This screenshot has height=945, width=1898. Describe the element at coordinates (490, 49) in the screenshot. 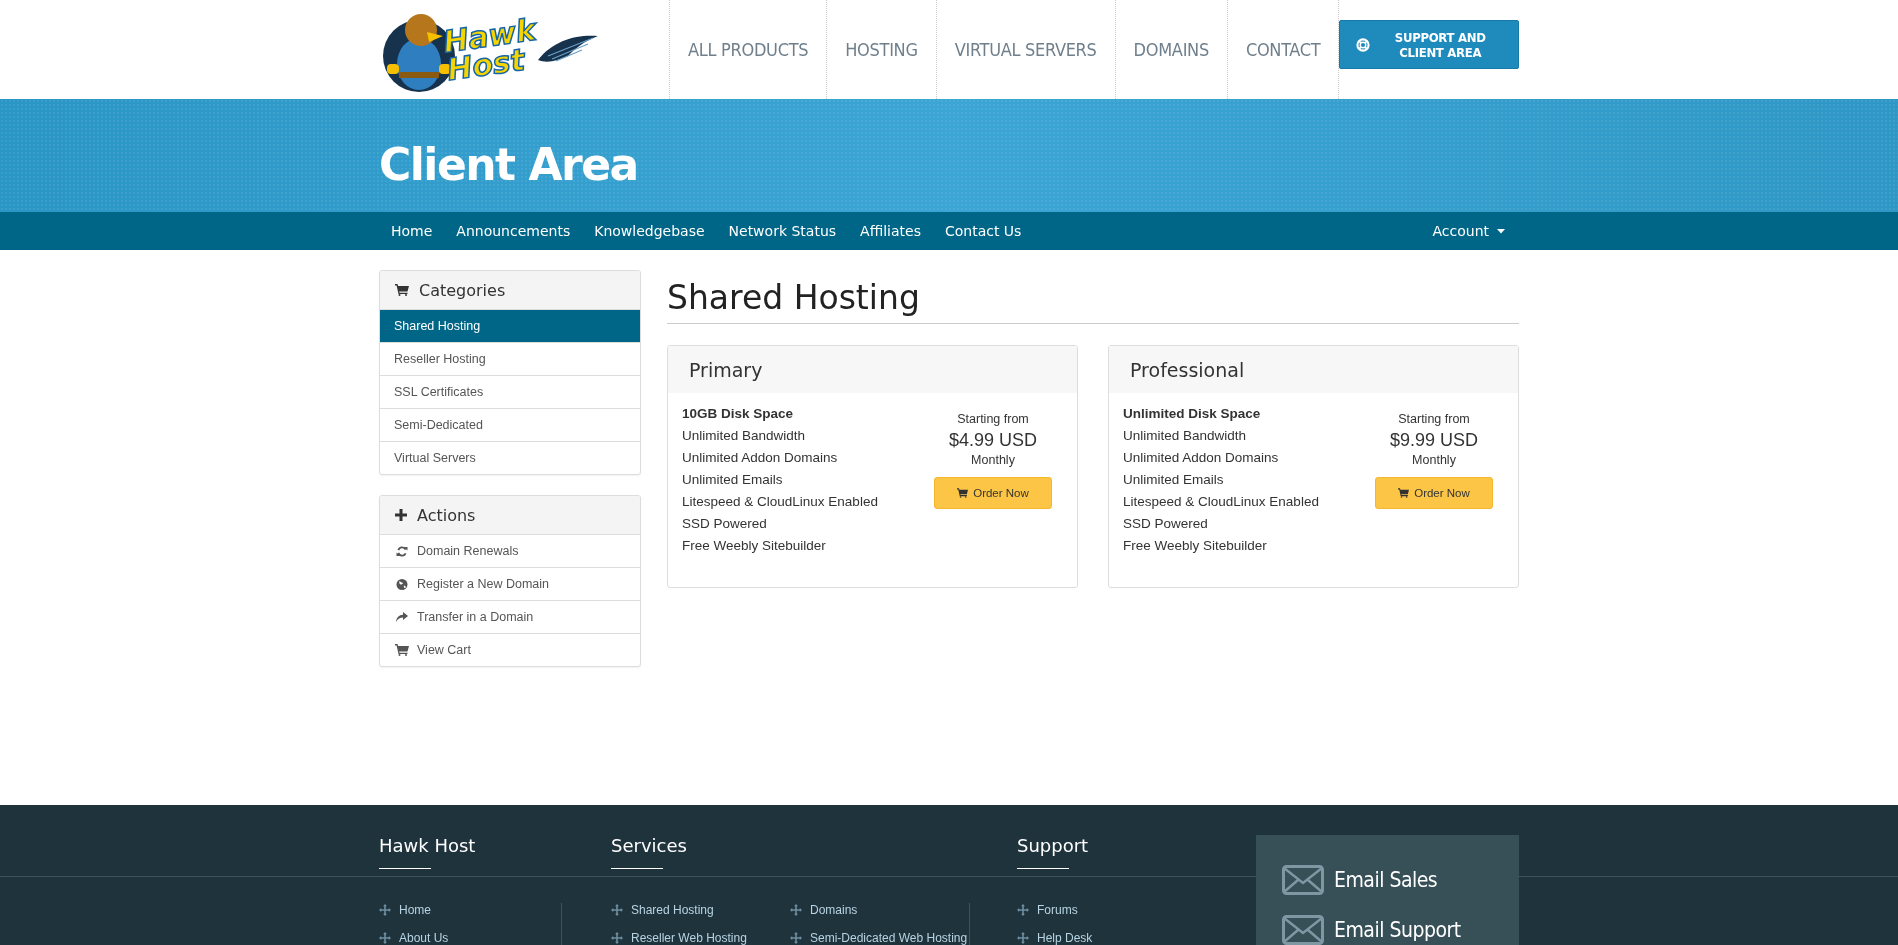

I see `logo-text: Hawk Host` at that location.